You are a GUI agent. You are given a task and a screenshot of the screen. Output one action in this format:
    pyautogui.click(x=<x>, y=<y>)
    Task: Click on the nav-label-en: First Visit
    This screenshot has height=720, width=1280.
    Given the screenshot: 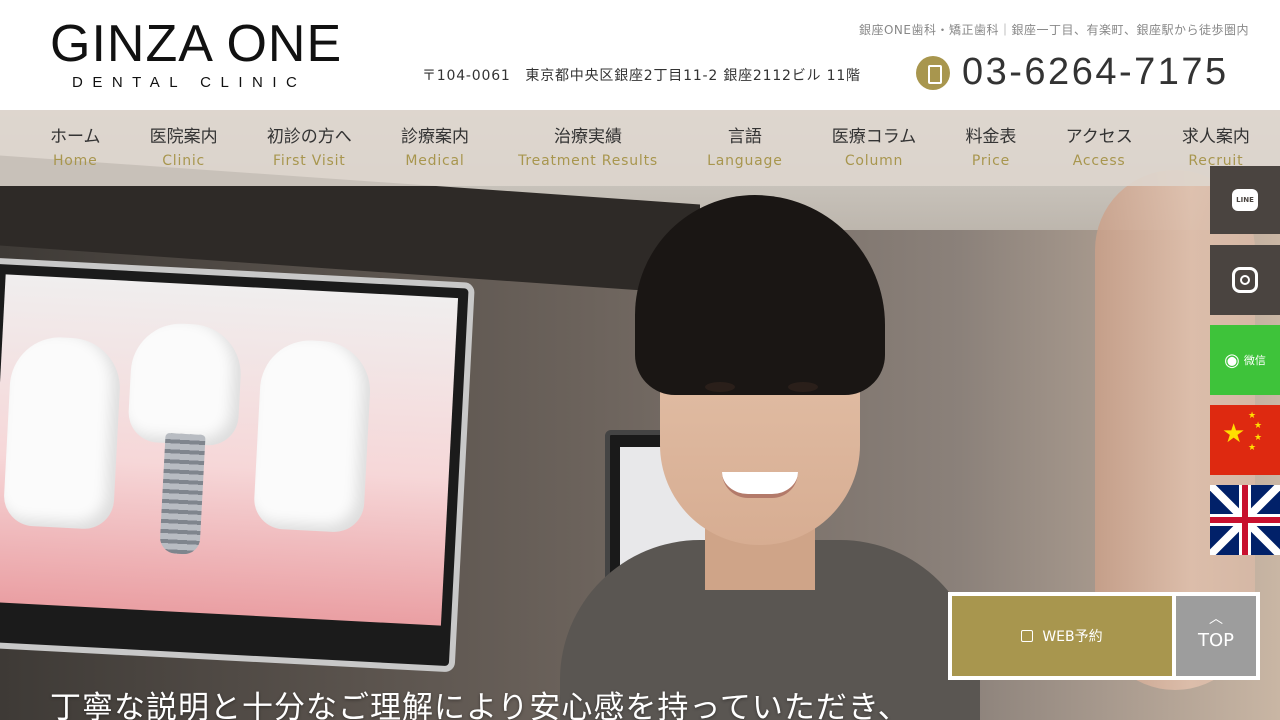 What is the action you would take?
    pyautogui.click(x=309, y=161)
    